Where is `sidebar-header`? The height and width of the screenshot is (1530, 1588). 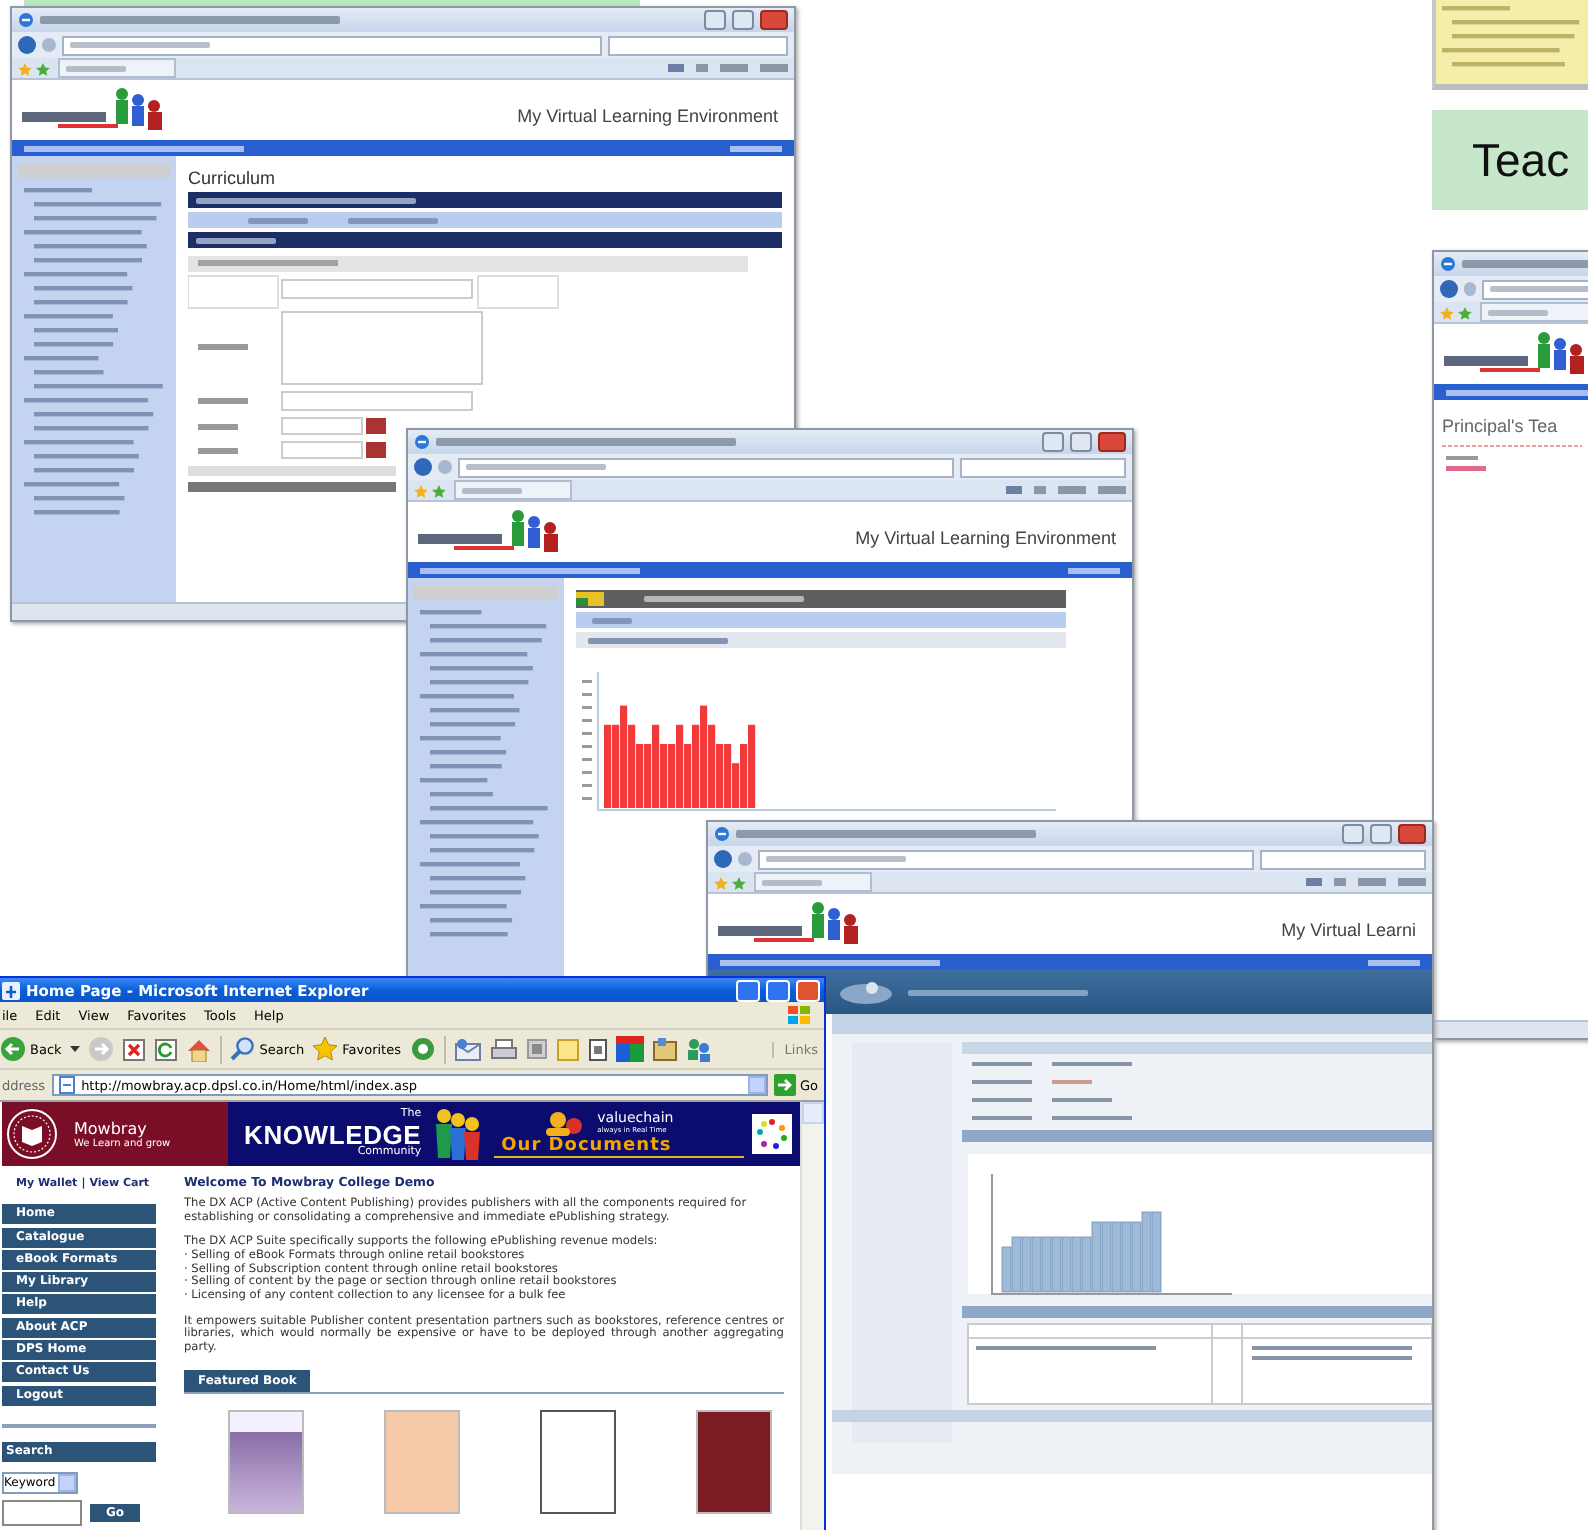
sidebar-header is located at coordinates (486, 593).